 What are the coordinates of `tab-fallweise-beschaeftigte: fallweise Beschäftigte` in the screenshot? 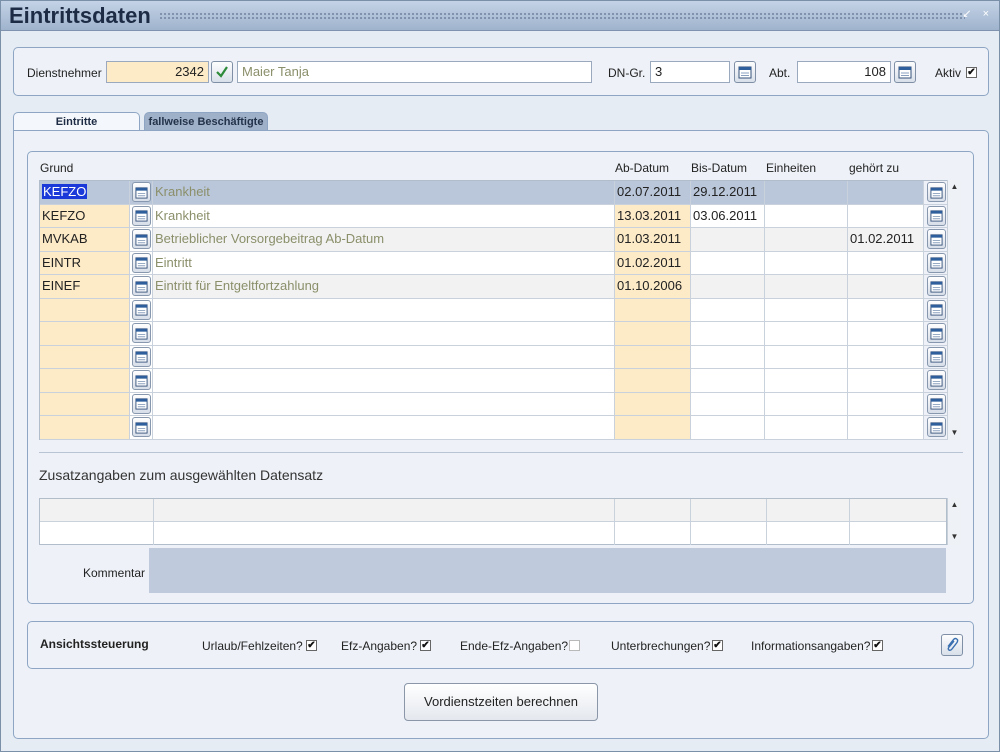 It's located at (206, 122).